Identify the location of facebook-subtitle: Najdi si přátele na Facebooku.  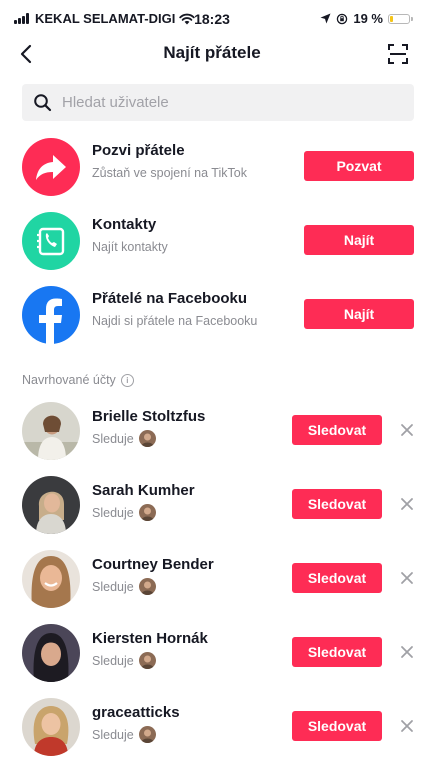
(175, 321).